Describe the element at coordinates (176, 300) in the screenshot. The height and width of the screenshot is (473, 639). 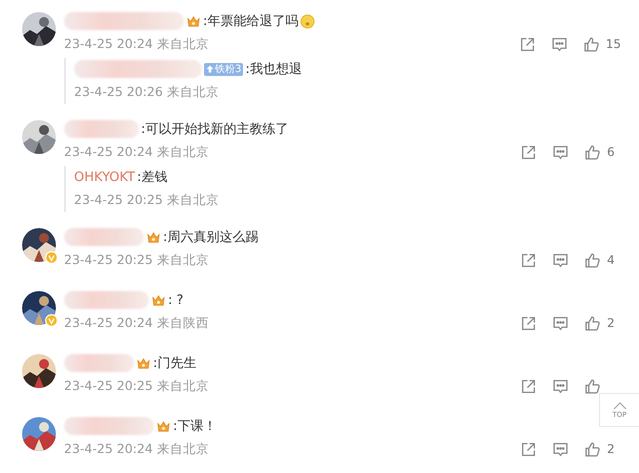
I see `comment-text: : ?` at that location.